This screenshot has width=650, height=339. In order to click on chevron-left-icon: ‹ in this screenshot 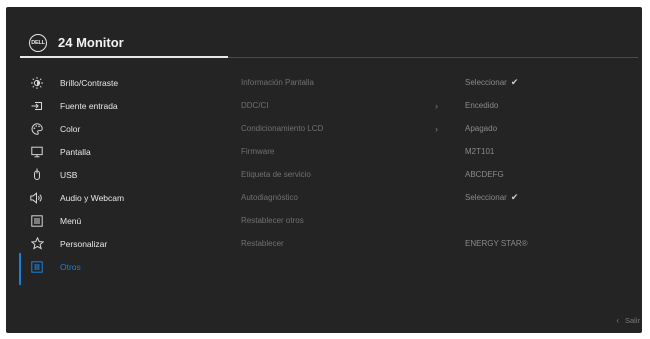, I will do `click(617, 320)`.